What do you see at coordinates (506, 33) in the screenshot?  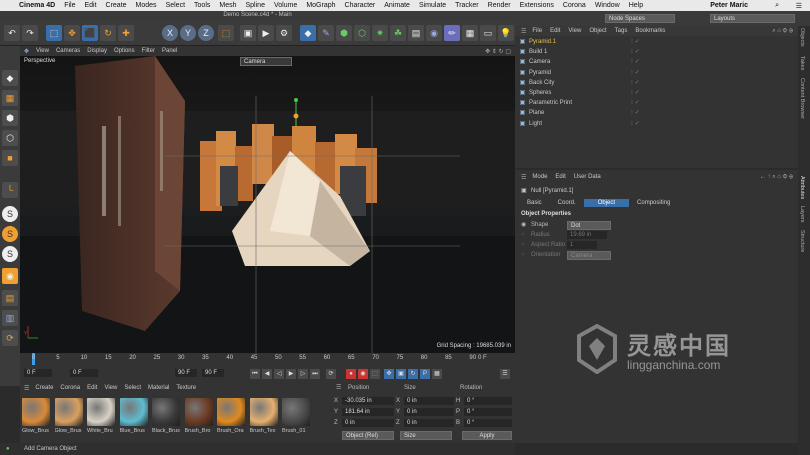 I see `light-icon: 💡` at bounding box center [506, 33].